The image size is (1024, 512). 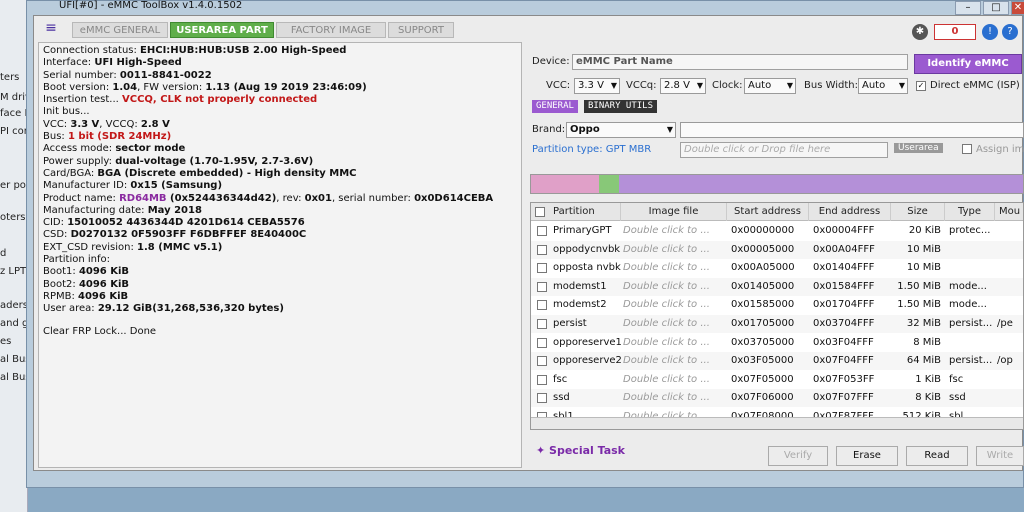 What do you see at coordinates (740, 62) in the screenshot?
I see `device-field: eMMC Part Name` at bounding box center [740, 62].